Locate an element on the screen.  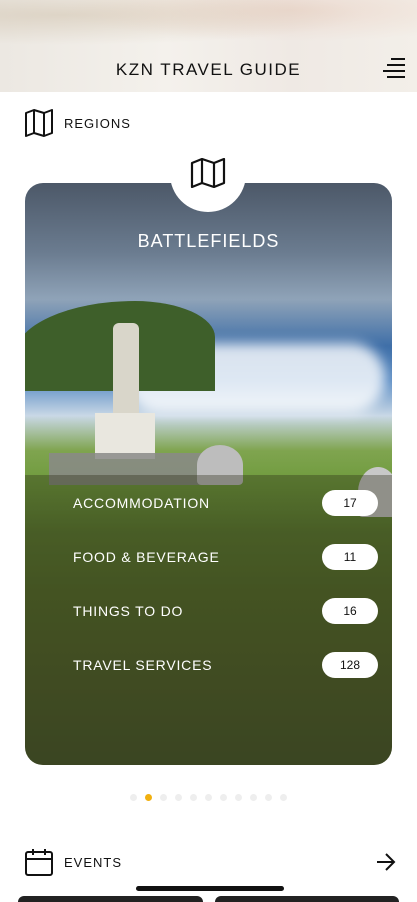
hamburger-menu-icon is located at coordinates (394, 68).